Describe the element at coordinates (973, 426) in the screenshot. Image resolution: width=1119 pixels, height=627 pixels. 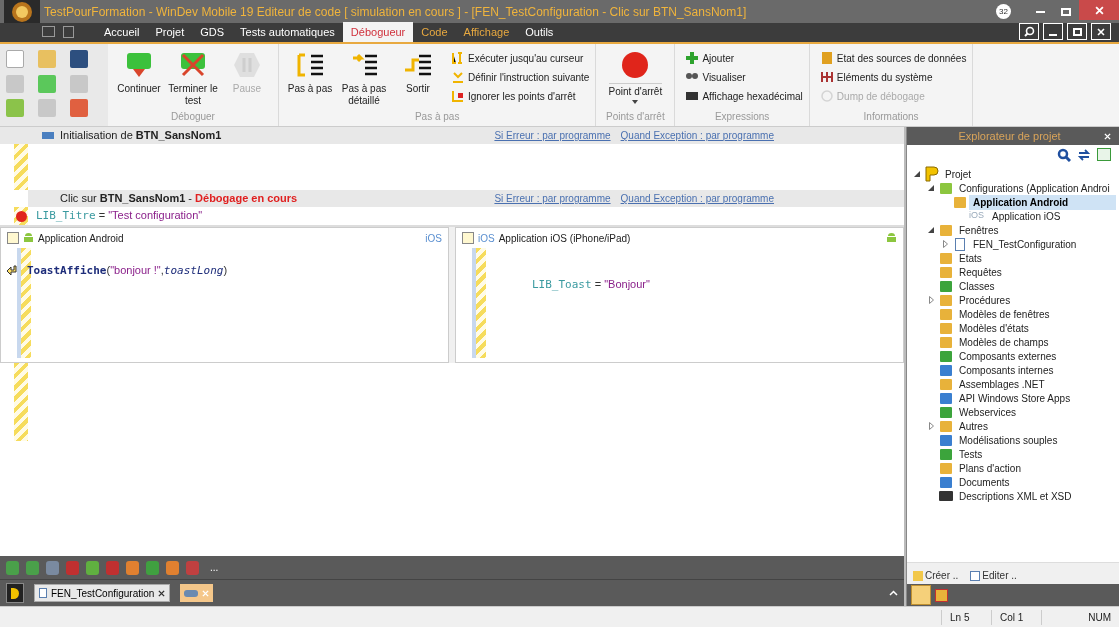
I see `tree-item: Autres` at that location.